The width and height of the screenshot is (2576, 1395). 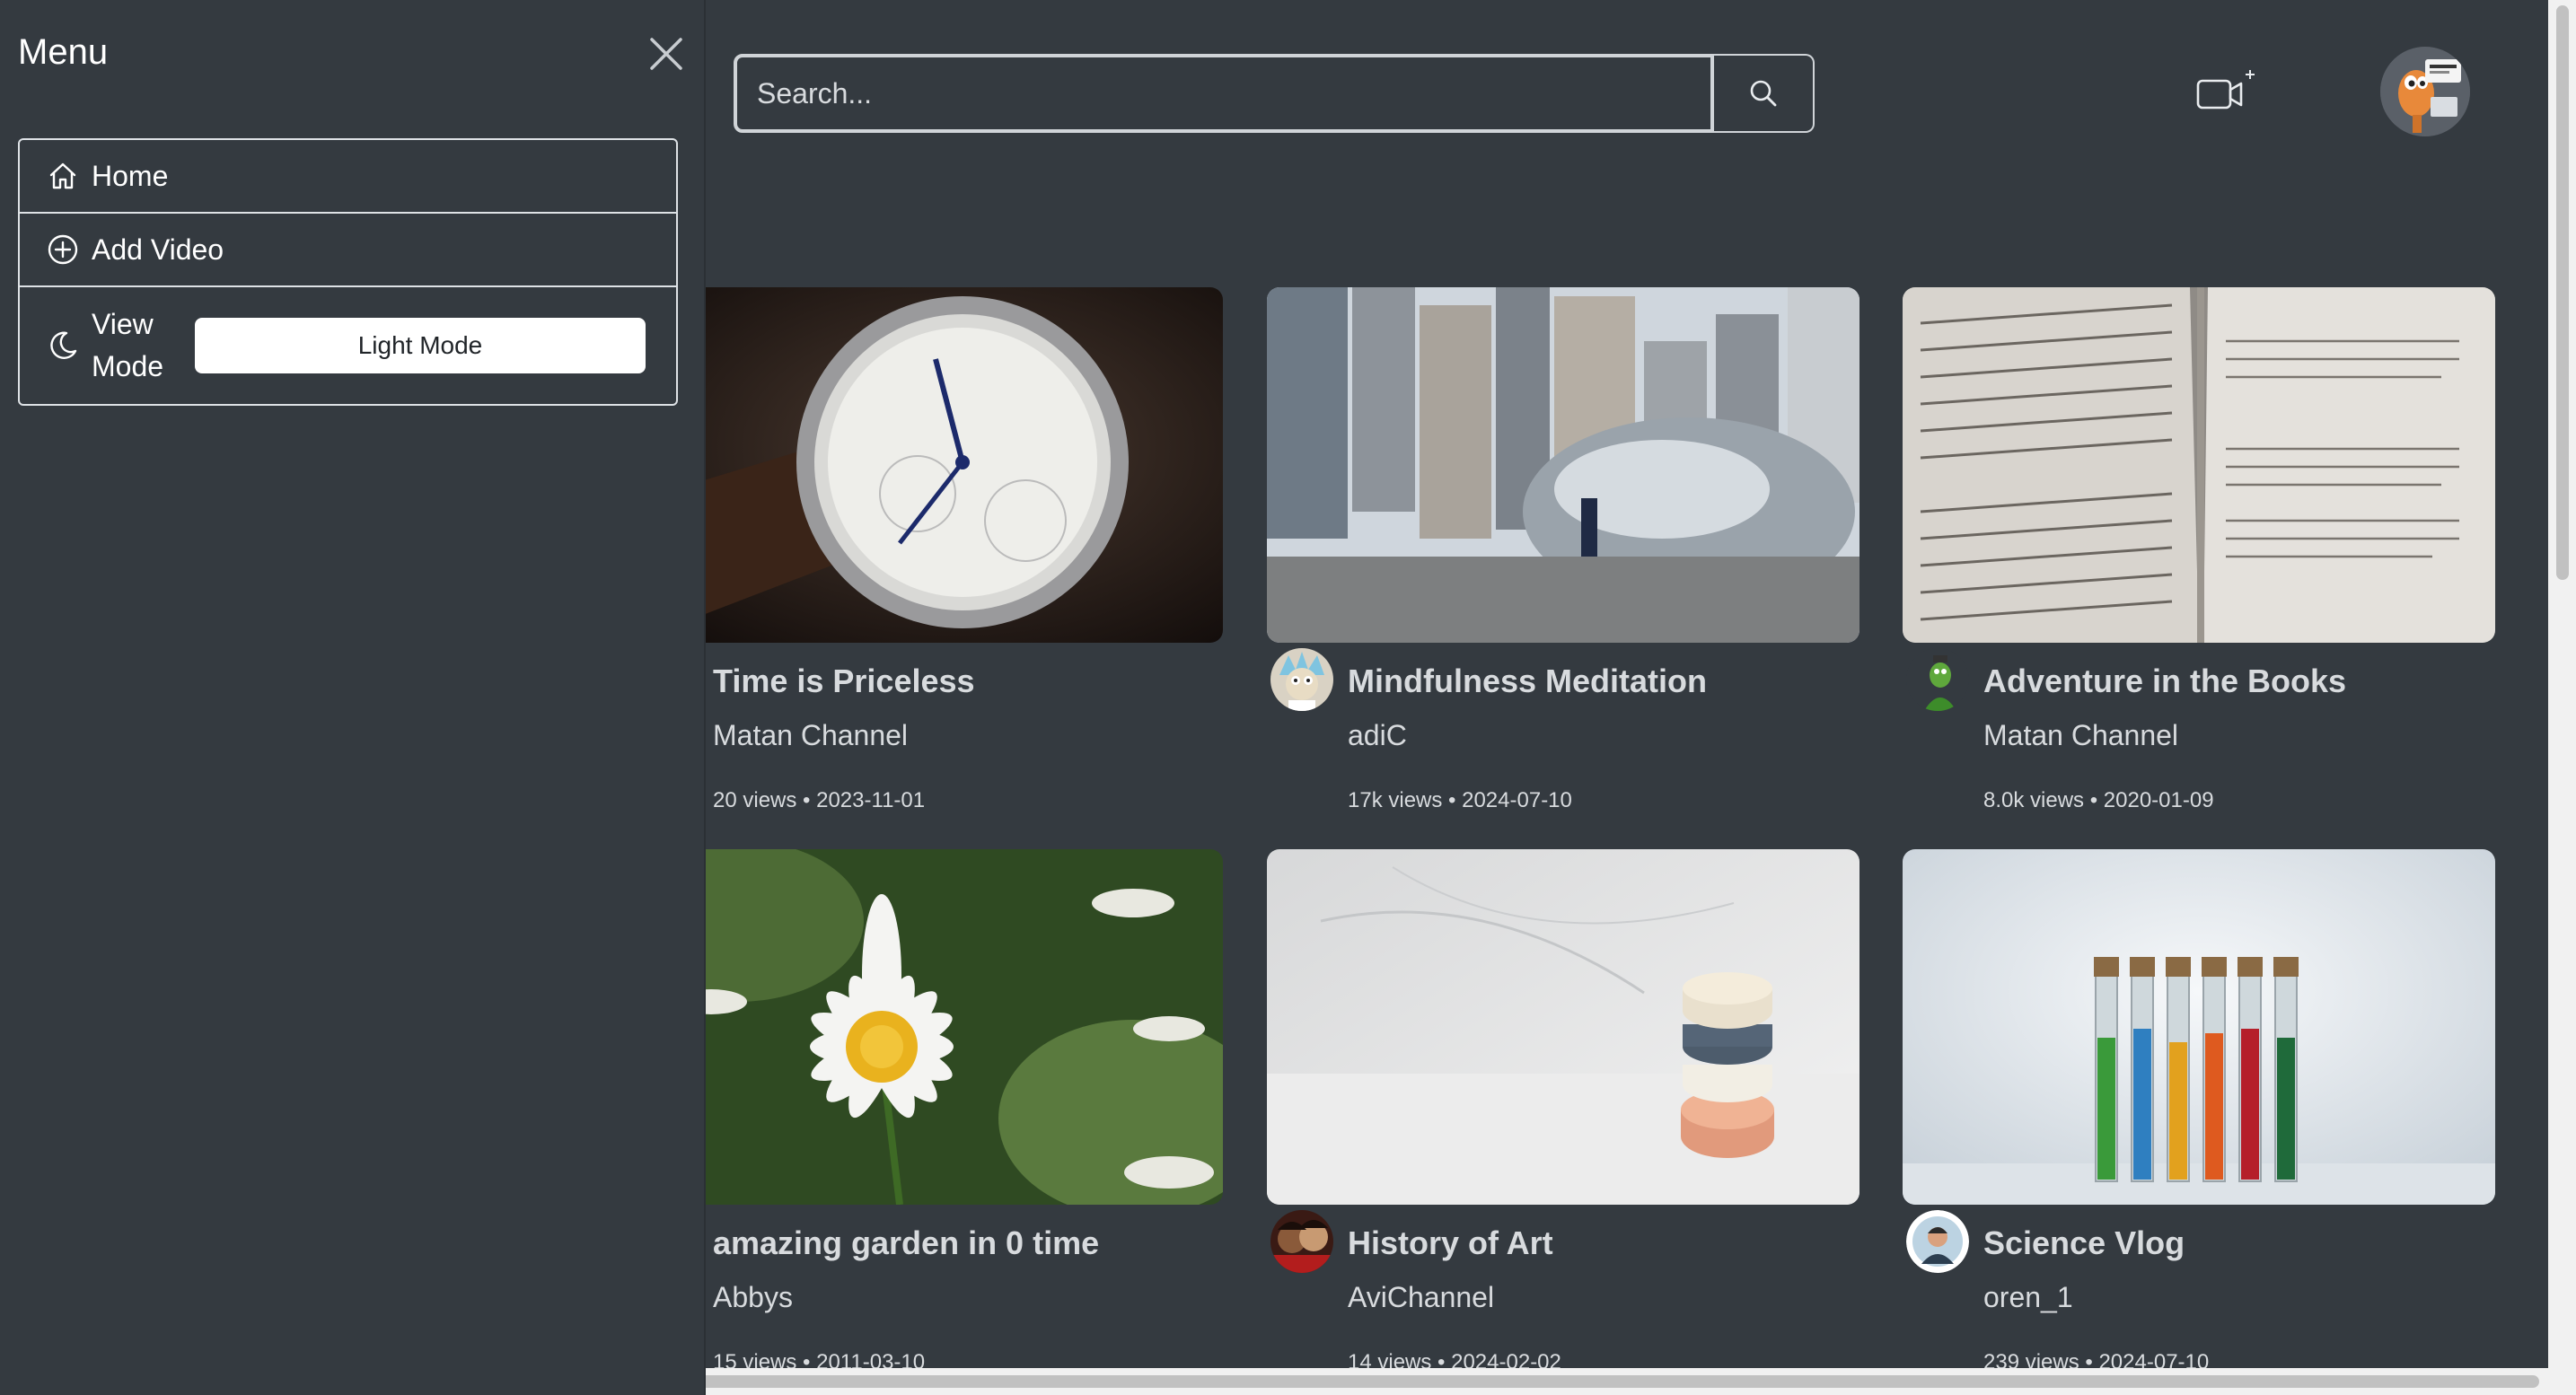 I want to click on watch-thumbnail-image, so click(x=926, y=465).